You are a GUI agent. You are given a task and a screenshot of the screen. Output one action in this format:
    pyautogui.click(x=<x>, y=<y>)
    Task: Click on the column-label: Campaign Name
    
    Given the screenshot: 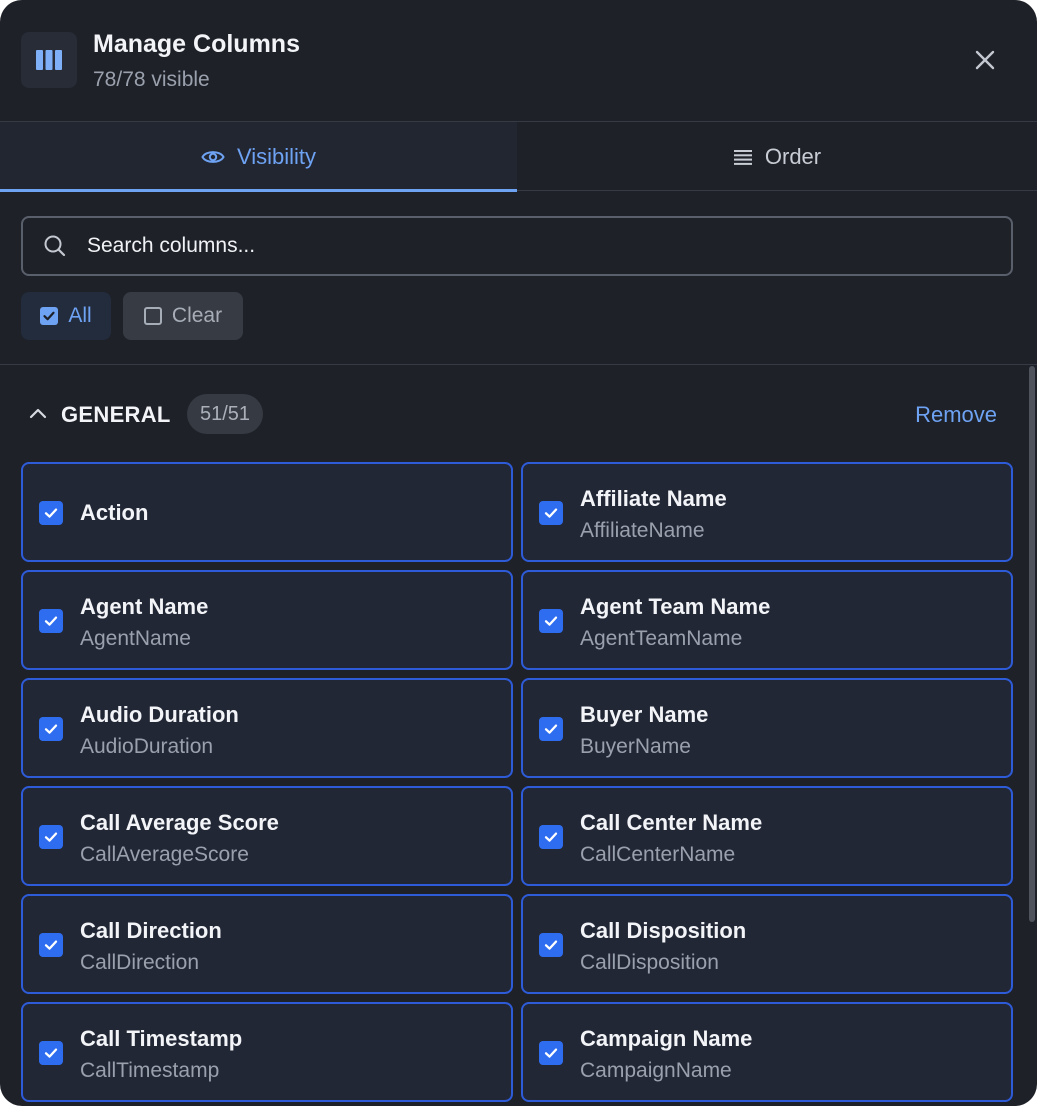 What is the action you would take?
    pyautogui.click(x=666, y=1038)
    